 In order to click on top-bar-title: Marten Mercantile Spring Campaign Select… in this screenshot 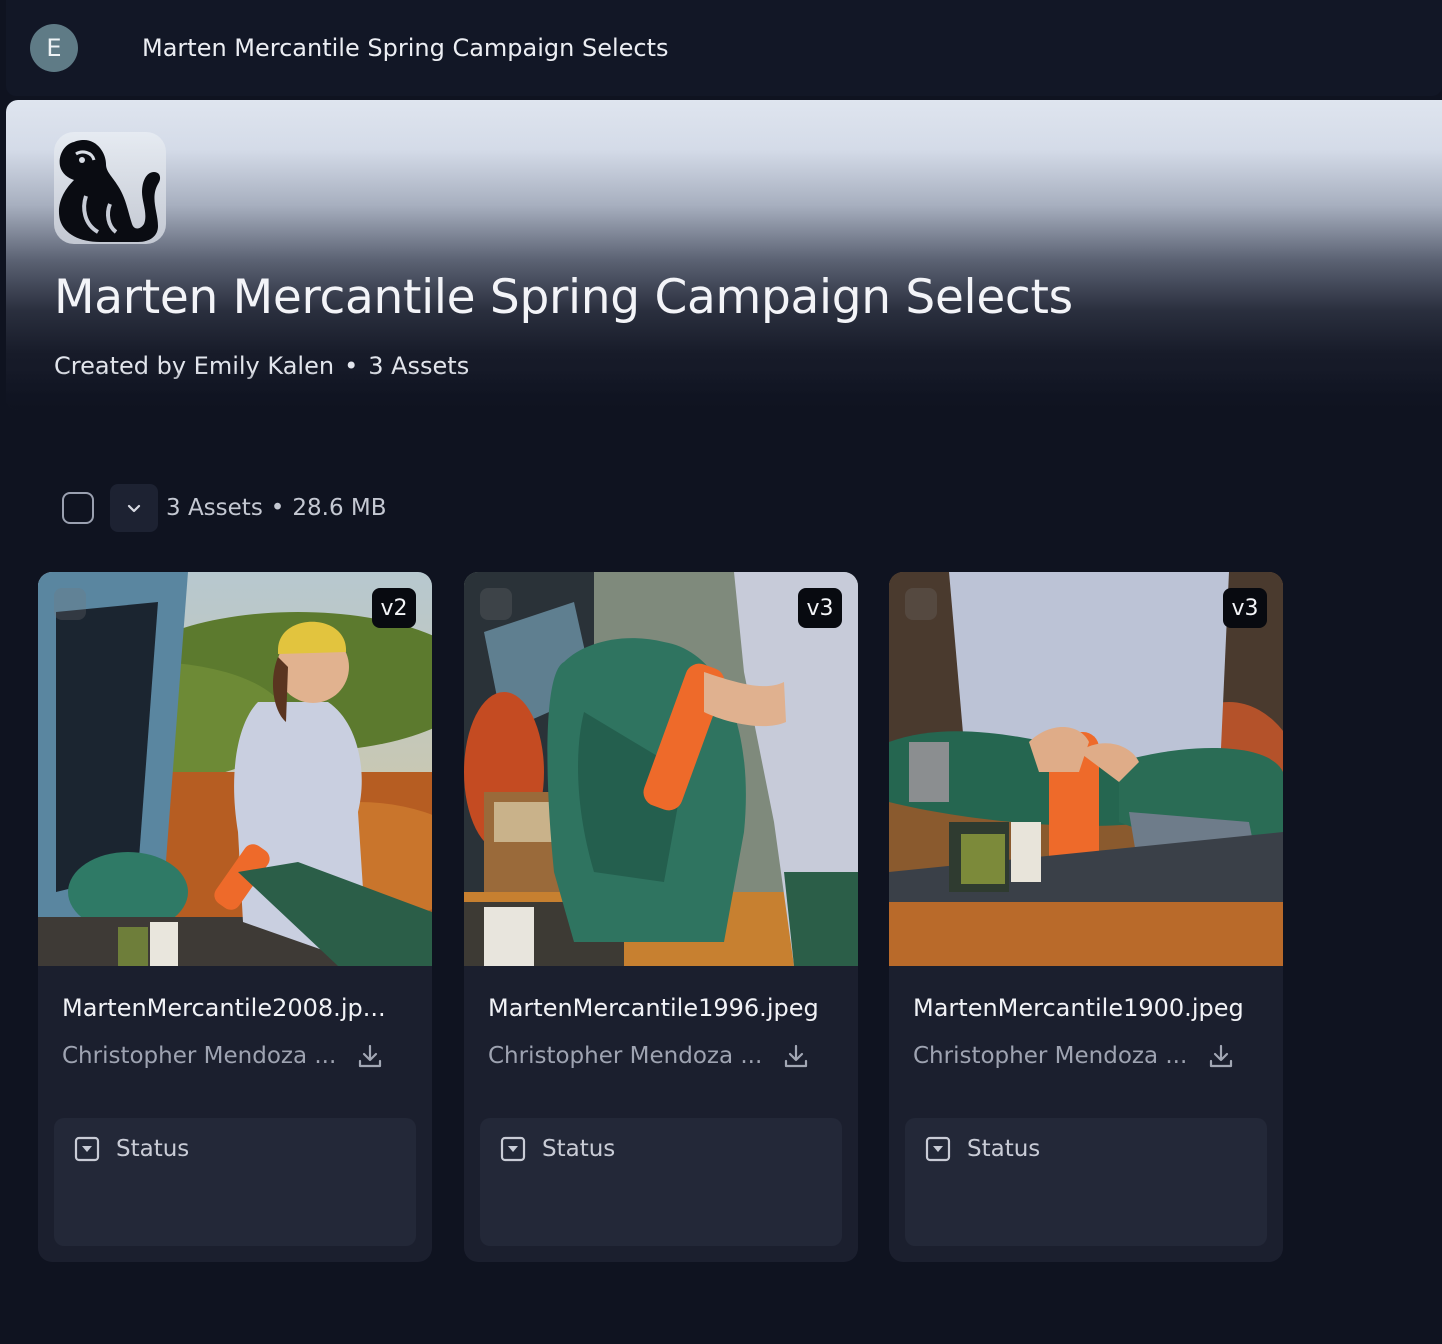, I will do `click(405, 48)`.